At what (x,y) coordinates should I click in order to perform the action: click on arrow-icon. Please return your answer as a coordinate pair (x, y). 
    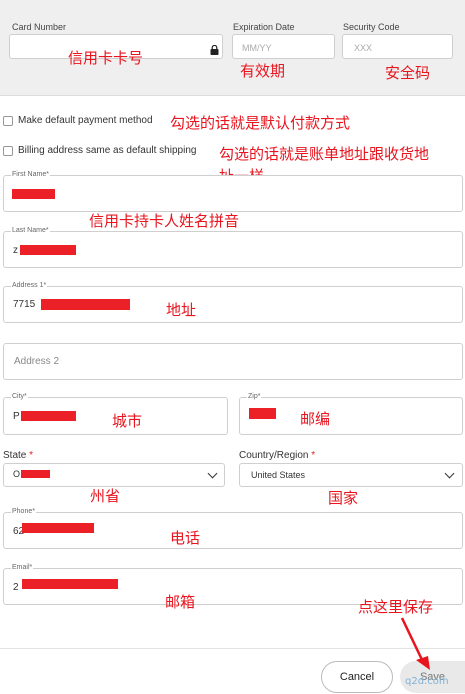
    Looking at the image, I should click on (415, 643).